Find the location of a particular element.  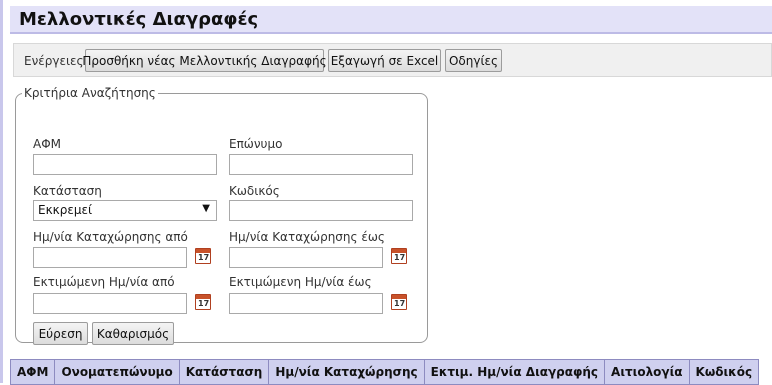

est-date-to-input is located at coordinates (306, 303).